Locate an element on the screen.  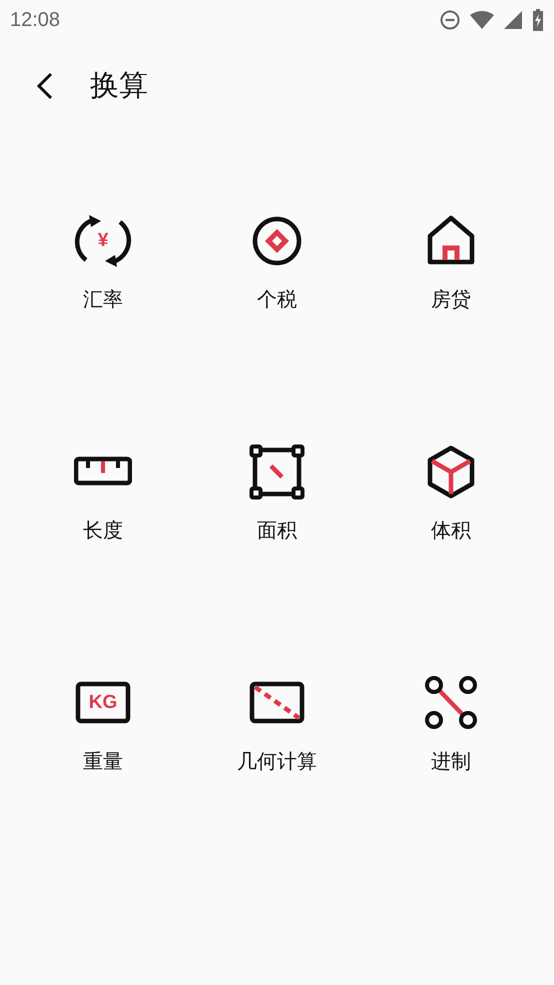
converter-tile: 进制 is located at coordinates (451, 724).